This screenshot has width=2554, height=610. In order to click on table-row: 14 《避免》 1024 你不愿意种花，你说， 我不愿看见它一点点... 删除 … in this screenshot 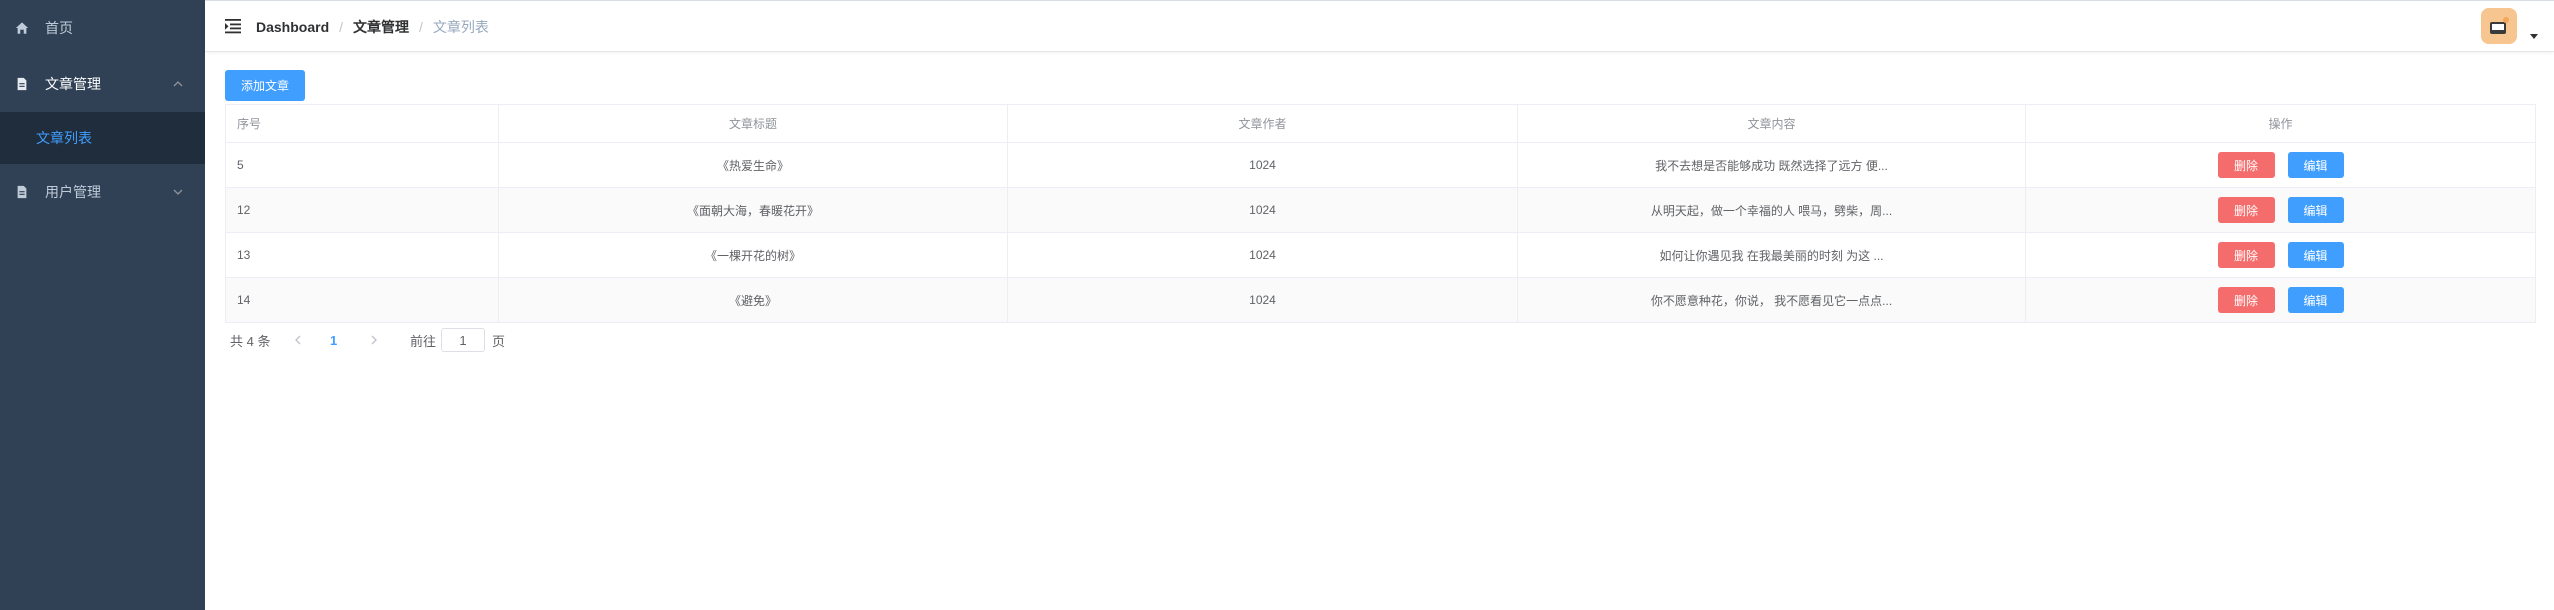, I will do `click(1380, 300)`.